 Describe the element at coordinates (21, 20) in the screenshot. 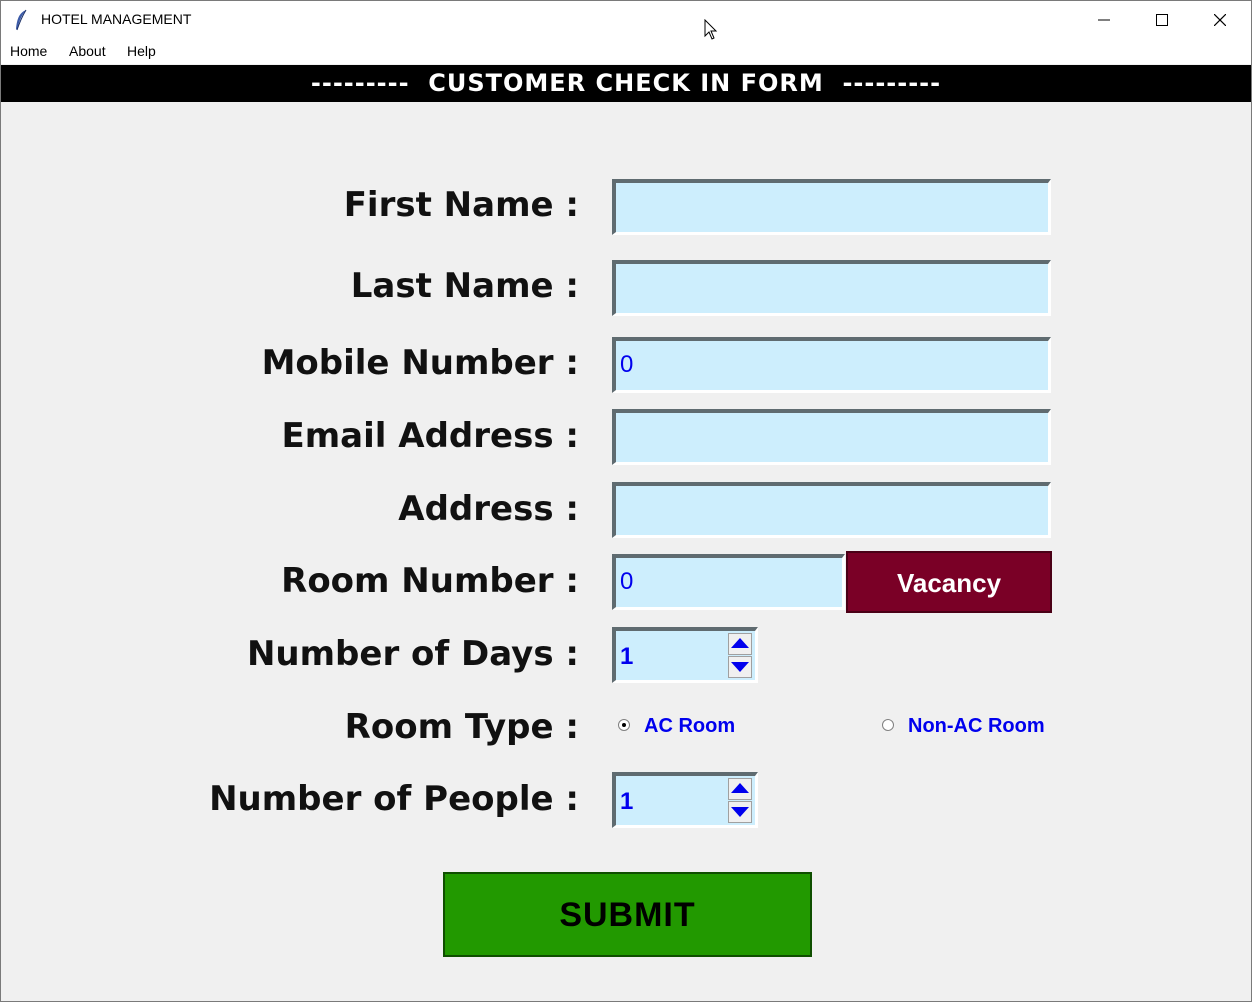

I see `feather-icon` at that location.